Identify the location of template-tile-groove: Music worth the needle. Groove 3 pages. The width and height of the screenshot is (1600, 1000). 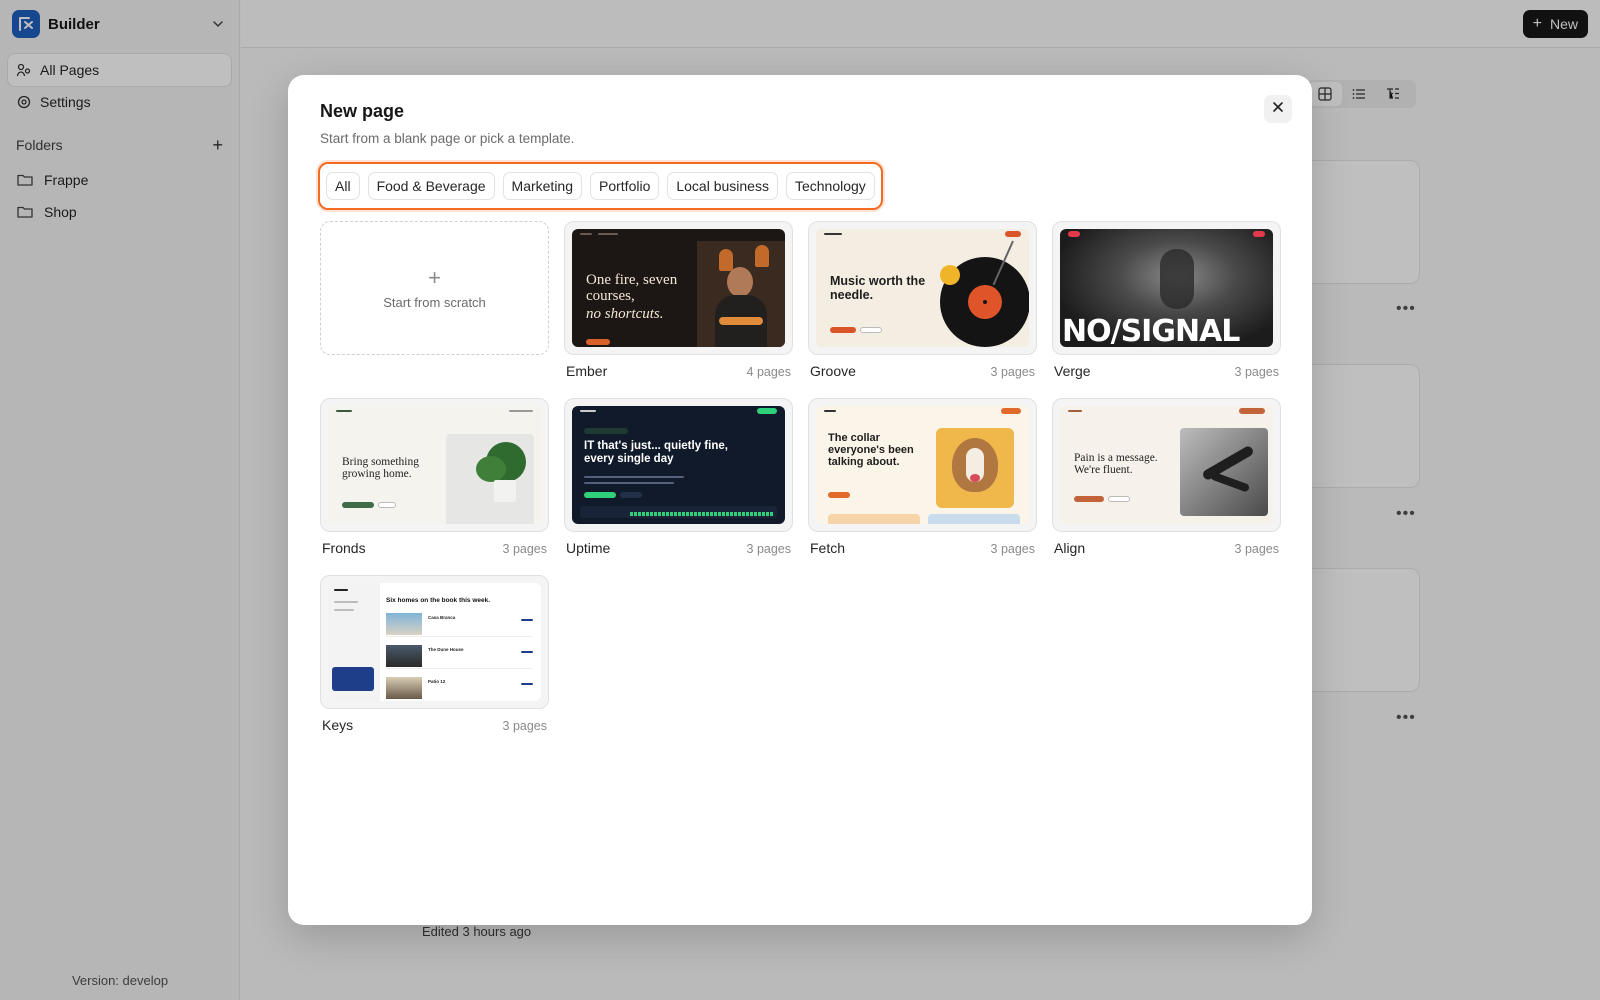
(922, 300).